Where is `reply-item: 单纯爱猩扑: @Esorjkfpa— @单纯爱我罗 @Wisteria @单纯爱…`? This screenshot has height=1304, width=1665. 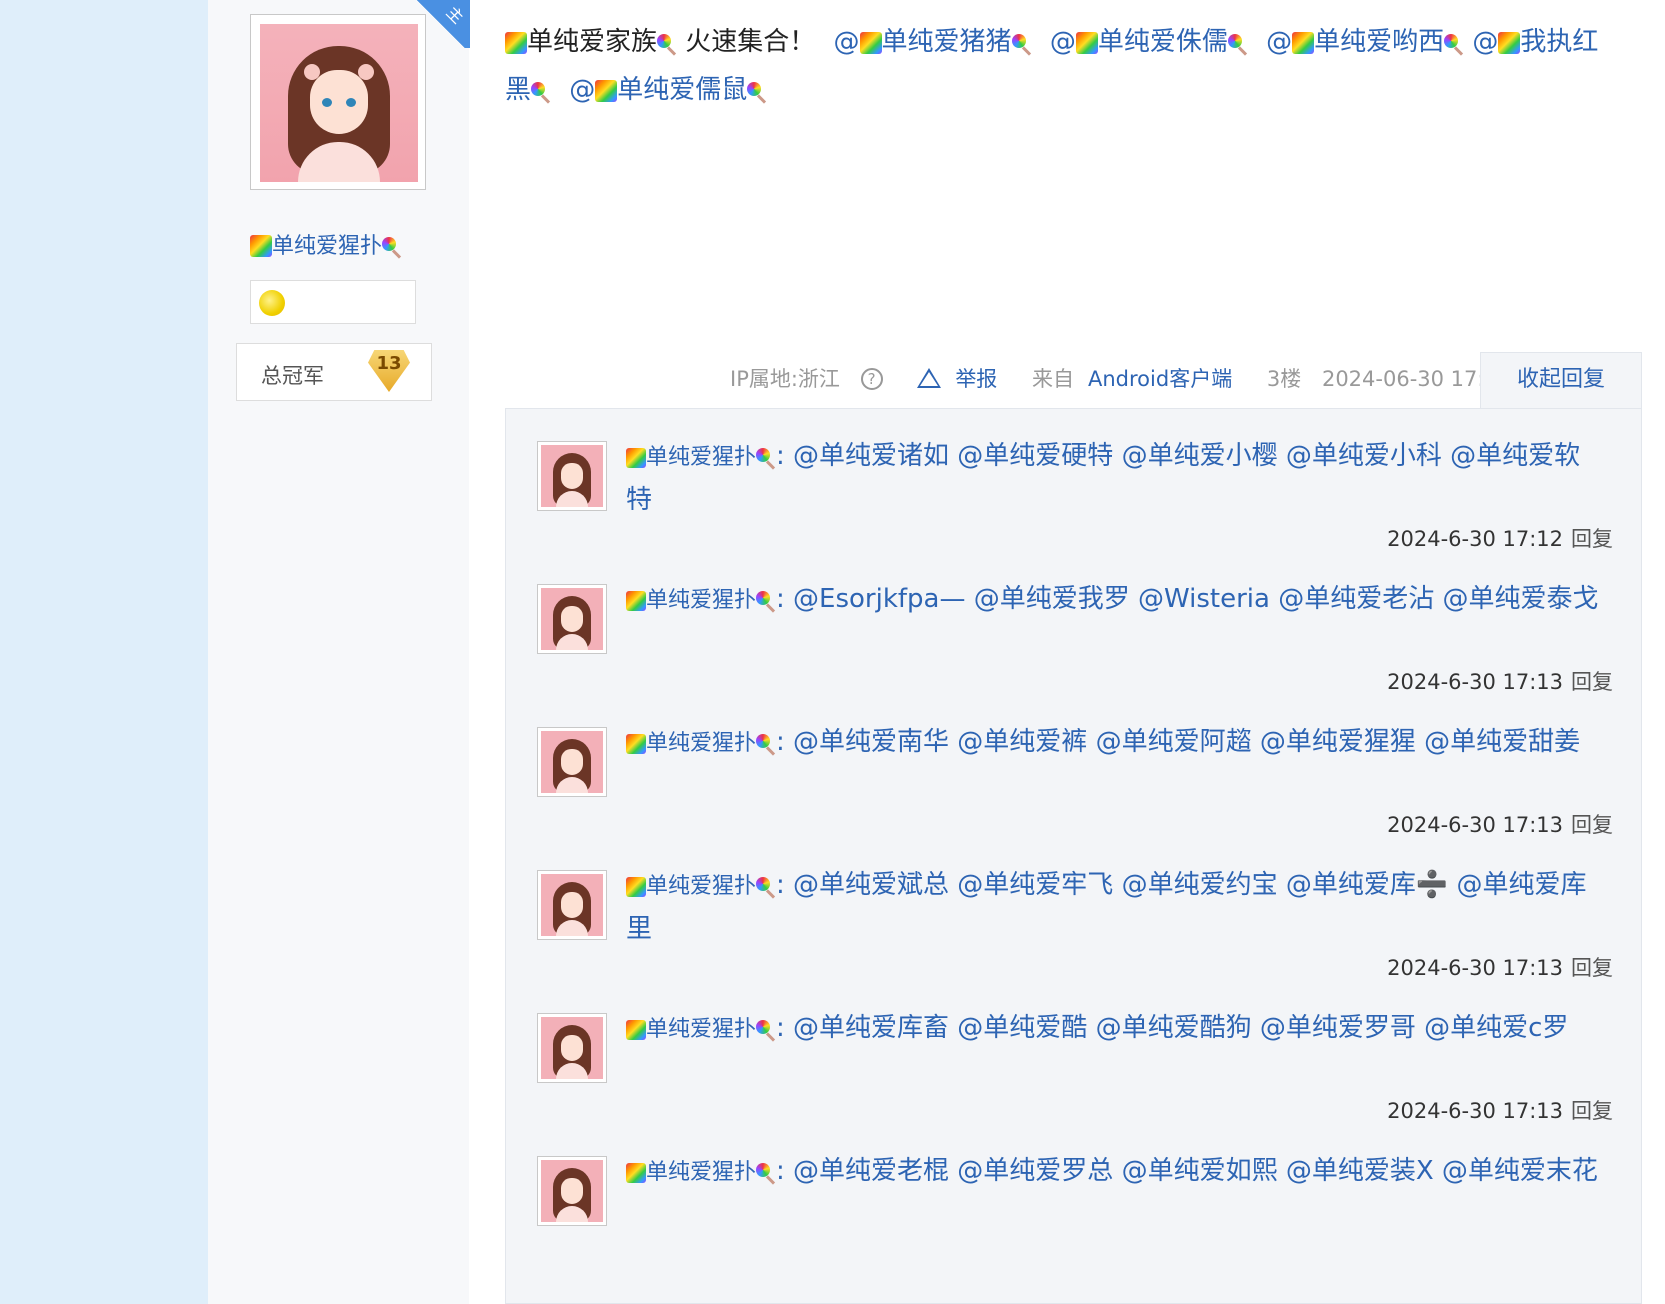 reply-item: 单纯爱猩扑: @Esorjkfpa— @单纯爱我罗 @Wisteria @单纯爱… is located at coordinates (1074, 627).